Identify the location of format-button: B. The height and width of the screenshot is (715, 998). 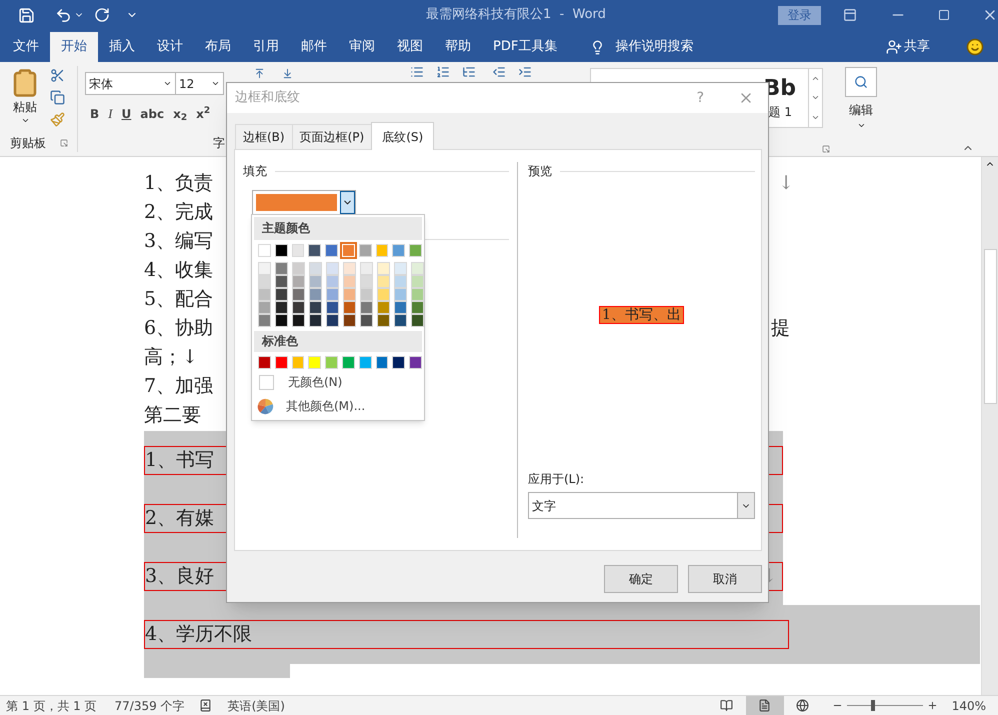
(95, 113).